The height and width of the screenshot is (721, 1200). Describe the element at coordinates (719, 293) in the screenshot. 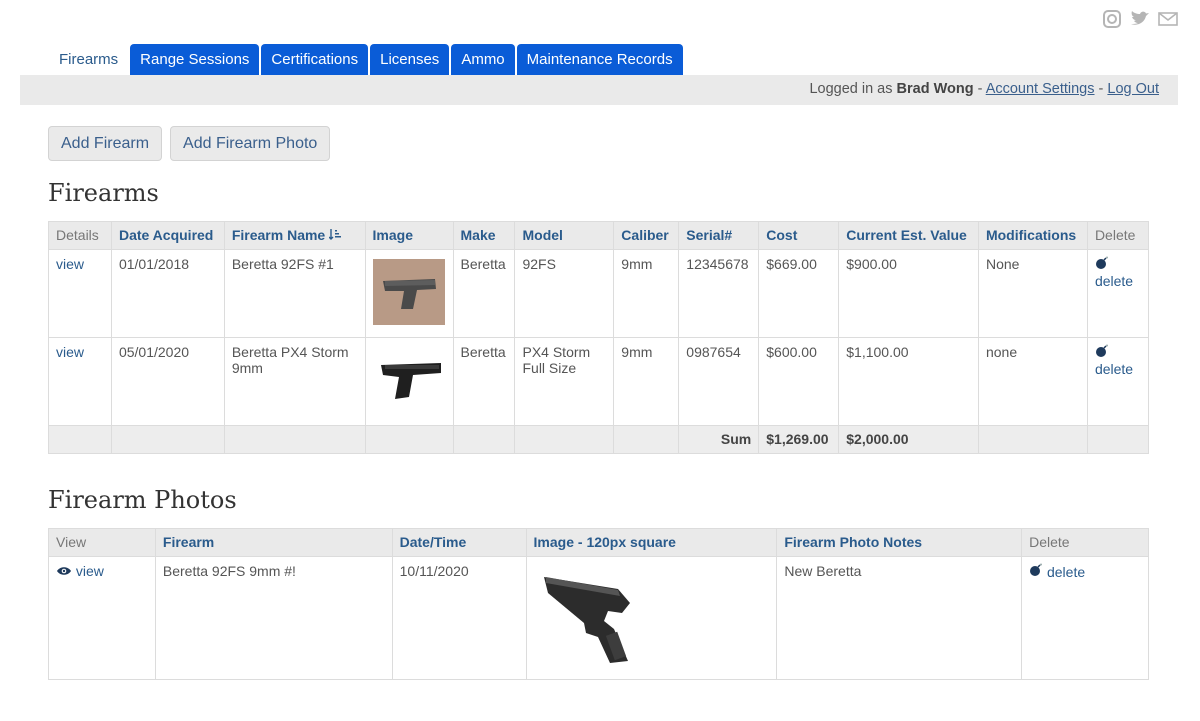

I see `serial-cell: 12345678` at that location.